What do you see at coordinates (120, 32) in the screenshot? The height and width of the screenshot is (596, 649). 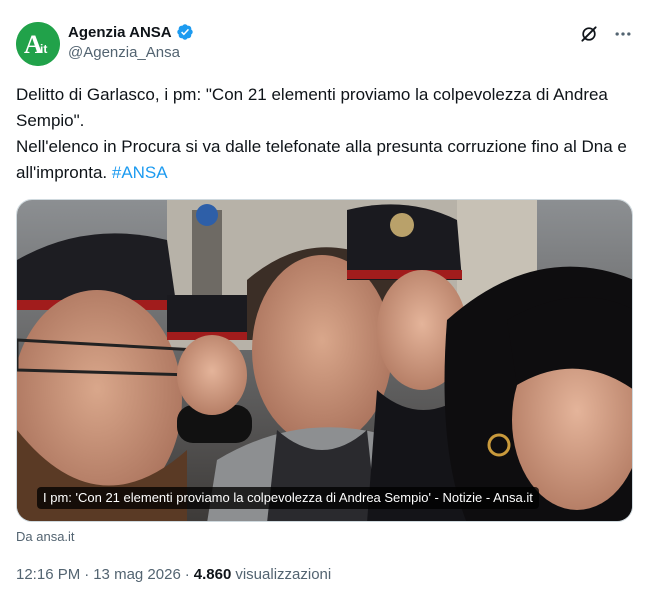 I see `display-name: Agenzia ANSA` at bounding box center [120, 32].